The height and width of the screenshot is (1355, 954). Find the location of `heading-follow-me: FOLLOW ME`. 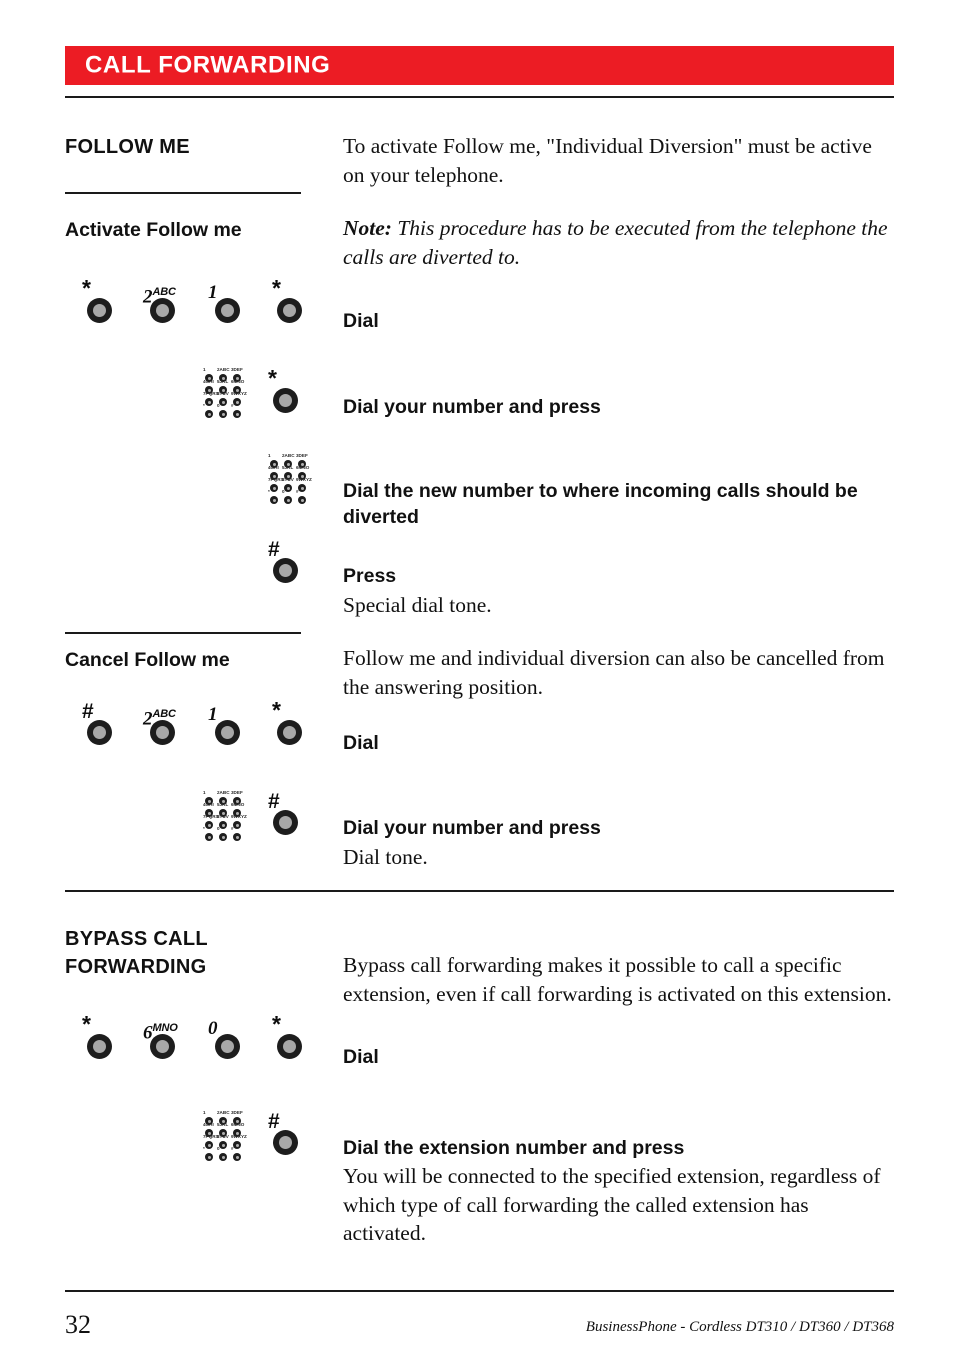

heading-follow-me: FOLLOW ME is located at coordinates (127, 147).